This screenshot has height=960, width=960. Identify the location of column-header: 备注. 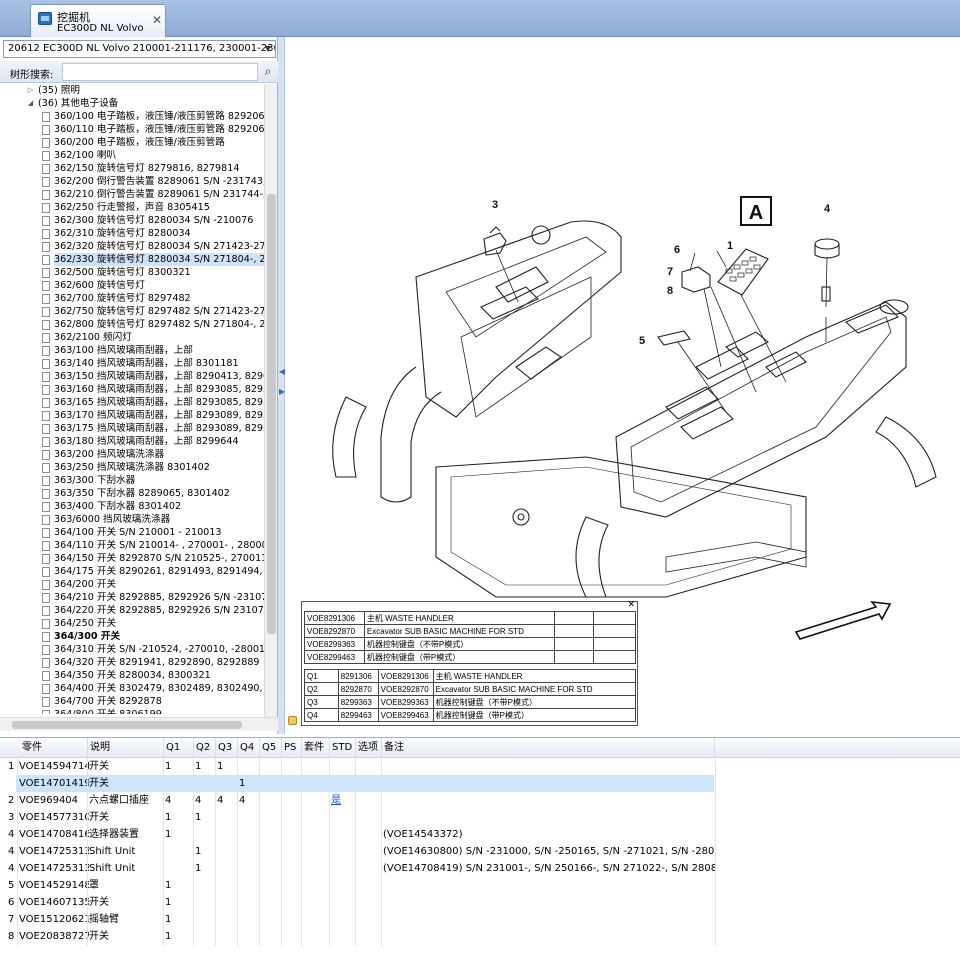
(548, 748).